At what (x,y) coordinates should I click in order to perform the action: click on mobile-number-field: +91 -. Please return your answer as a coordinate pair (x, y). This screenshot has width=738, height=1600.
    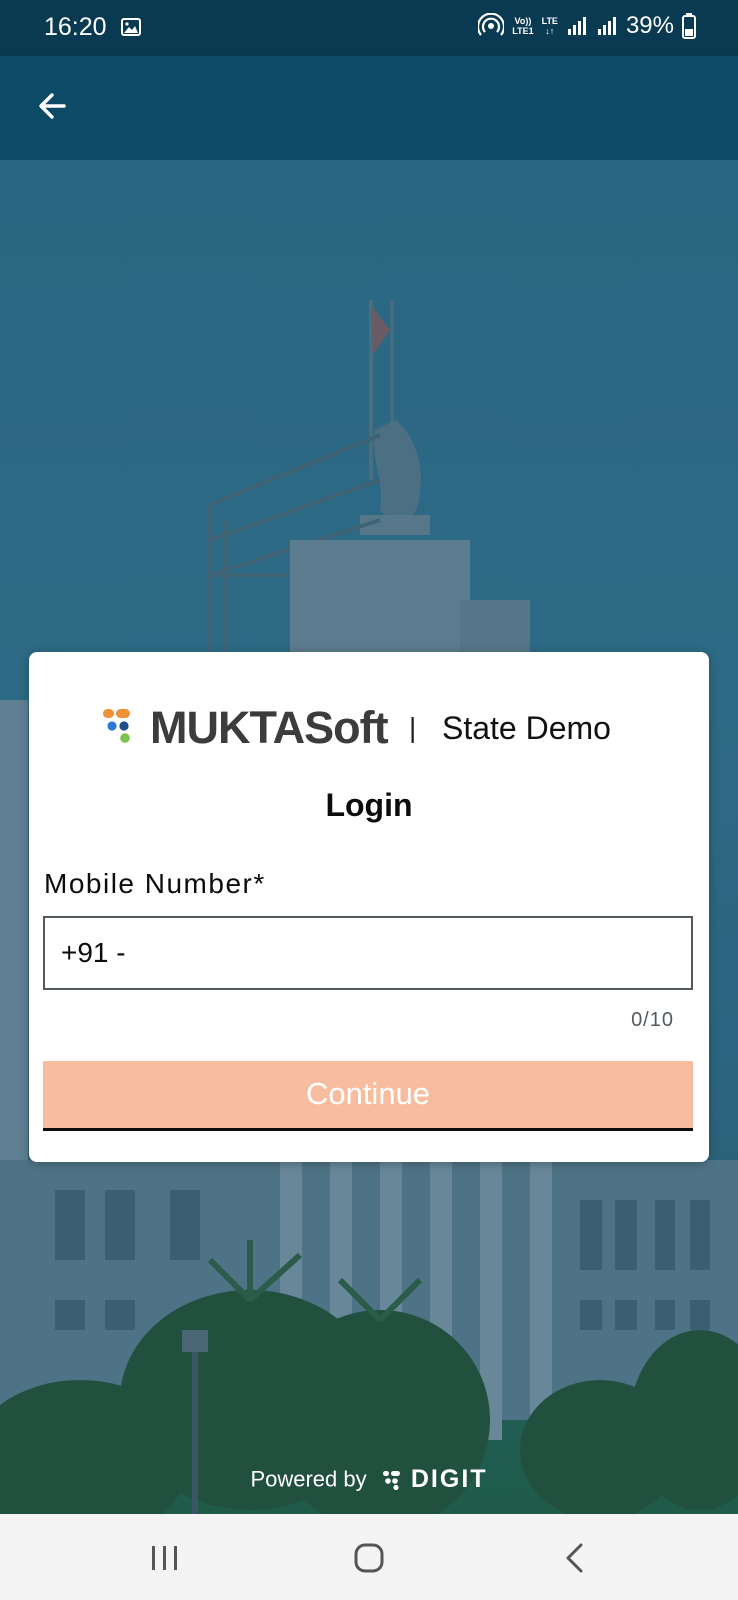
    Looking at the image, I should click on (368, 953).